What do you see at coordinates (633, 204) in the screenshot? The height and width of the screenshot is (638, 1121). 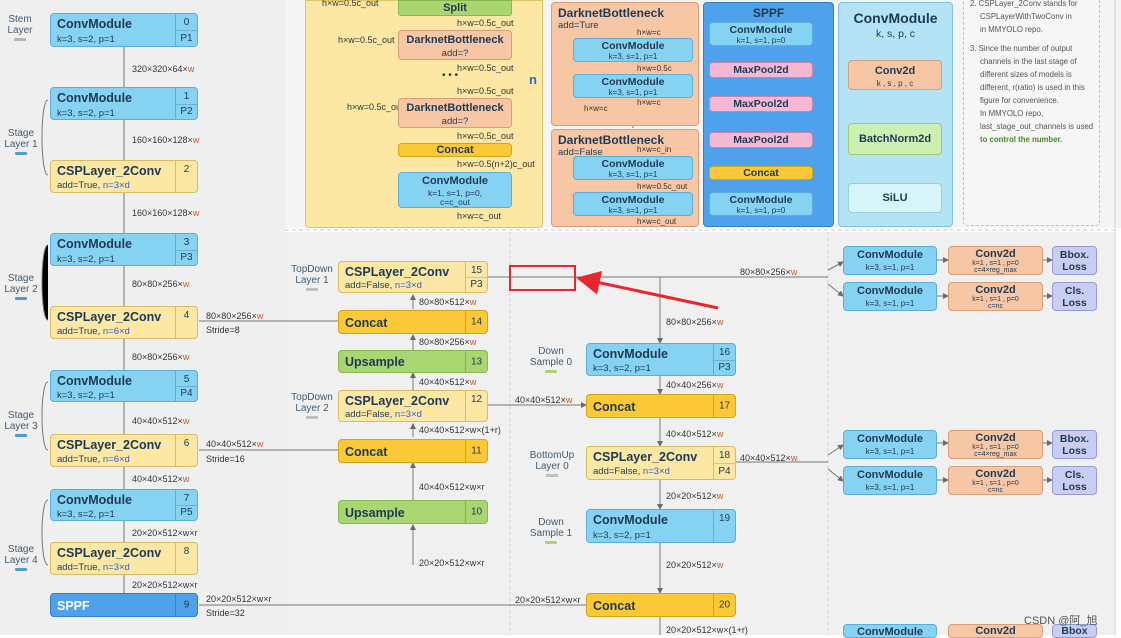 I see `bf-conv-2: ConvModule k=3, s=1, p=1` at bounding box center [633, 204].